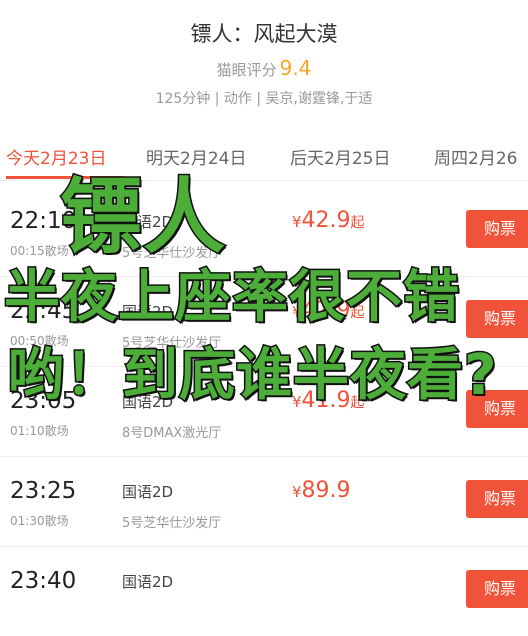 The height and width of the screenshot is (636, 528). I want to click on movie-meta: 125分钟 | 动作 | 吴京,谢霆锋,于适, so click(264, 99).